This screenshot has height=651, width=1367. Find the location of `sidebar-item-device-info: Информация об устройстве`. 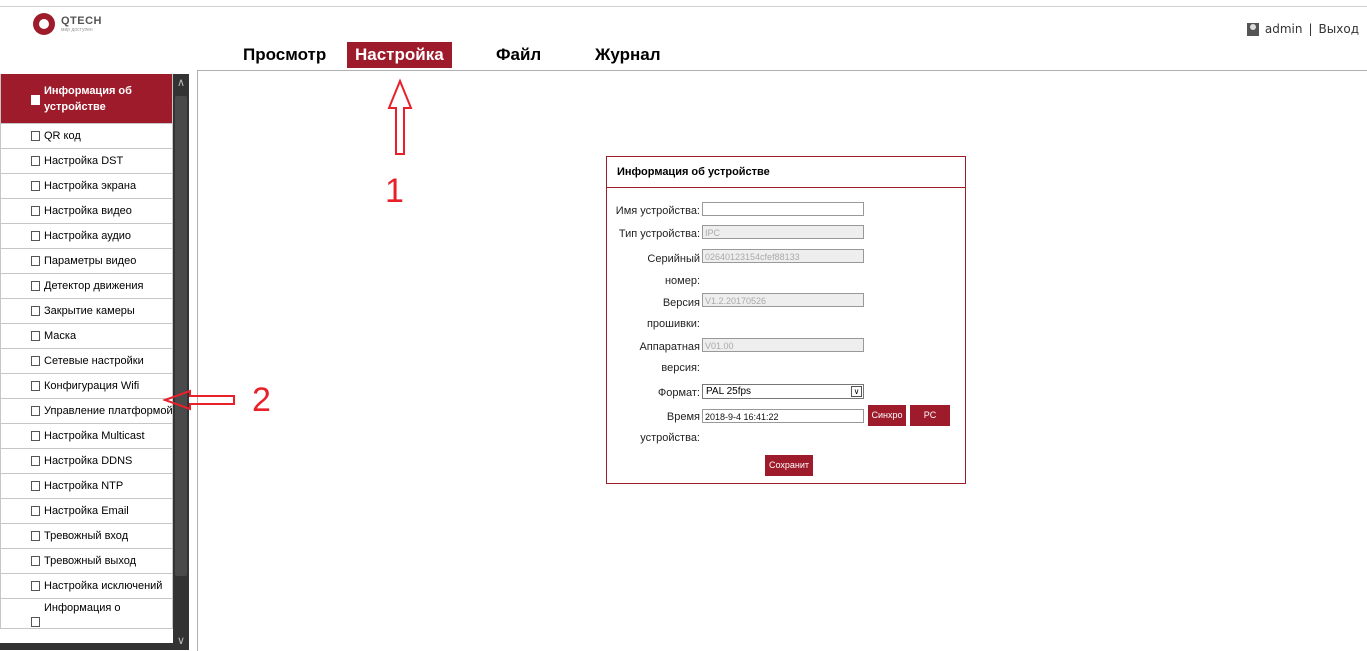

sidebar-item-device-info: Информация об устройстве is located at coordinates (86, 99).